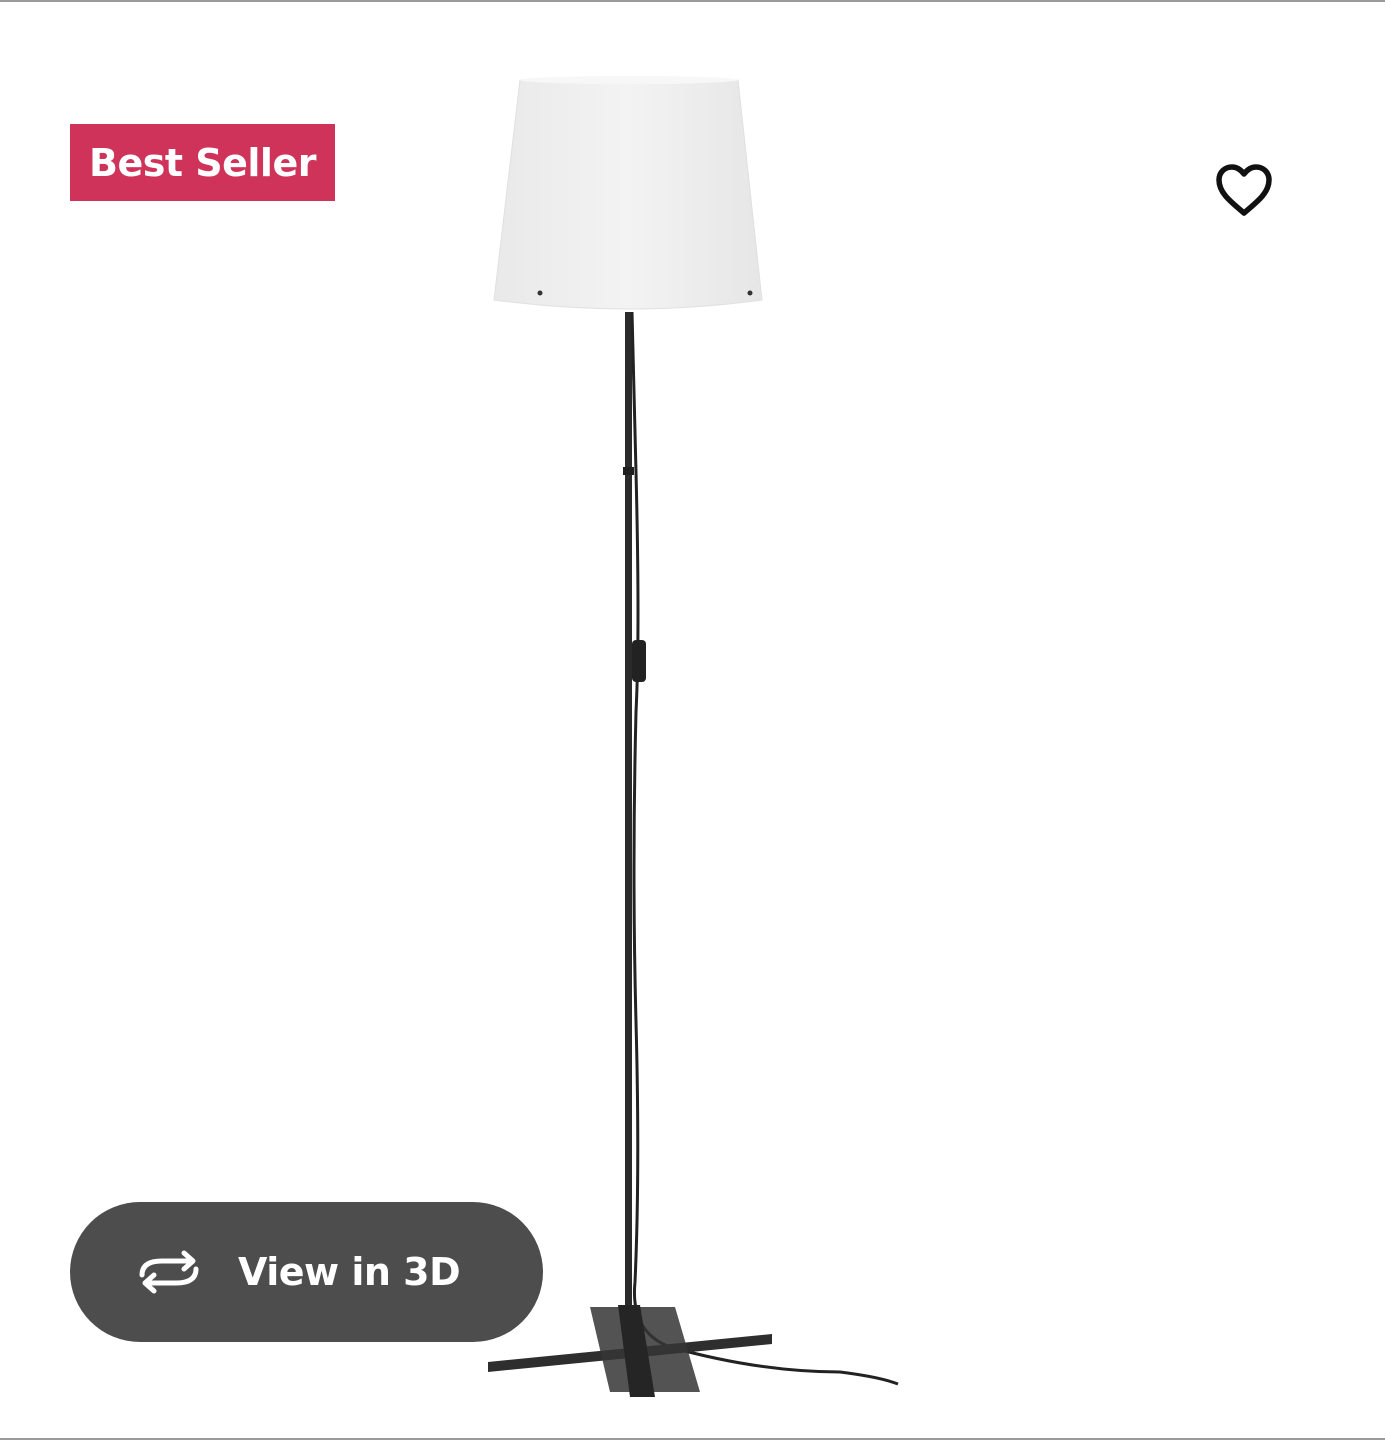  I want to click on best-seller-badge: Best Seller, so click(202, 162).